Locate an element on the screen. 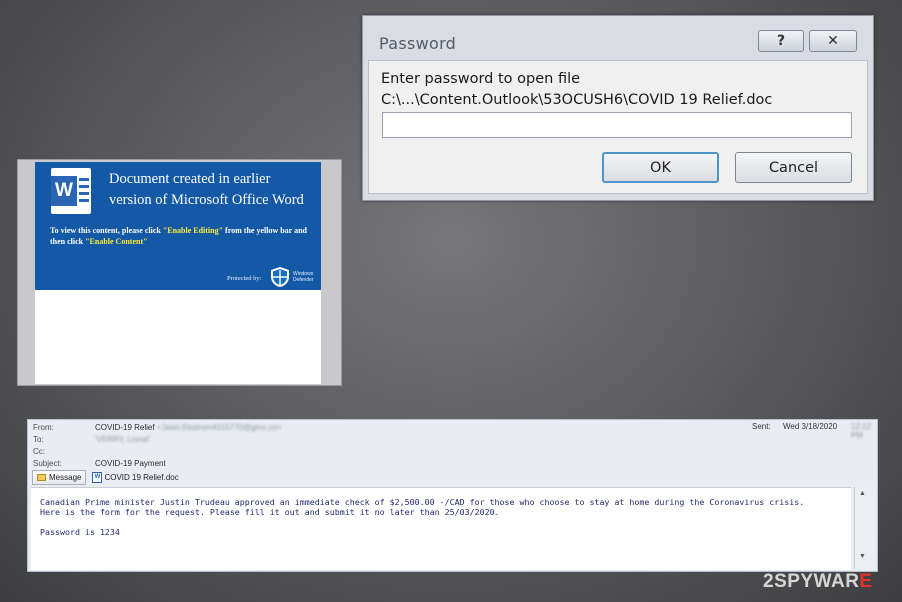 The width and height of the screenshot is (902, 602). to-value: 'VERRY, Lionel' is located at coordinates (122, 440).